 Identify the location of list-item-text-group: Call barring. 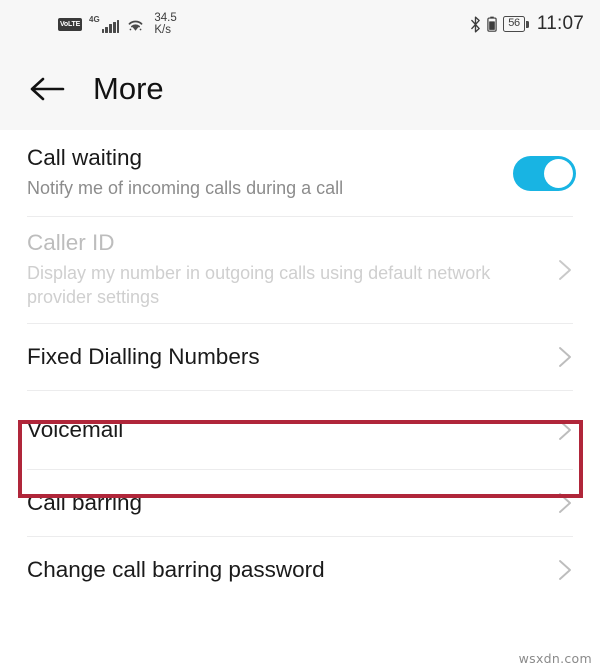
(84, 503).